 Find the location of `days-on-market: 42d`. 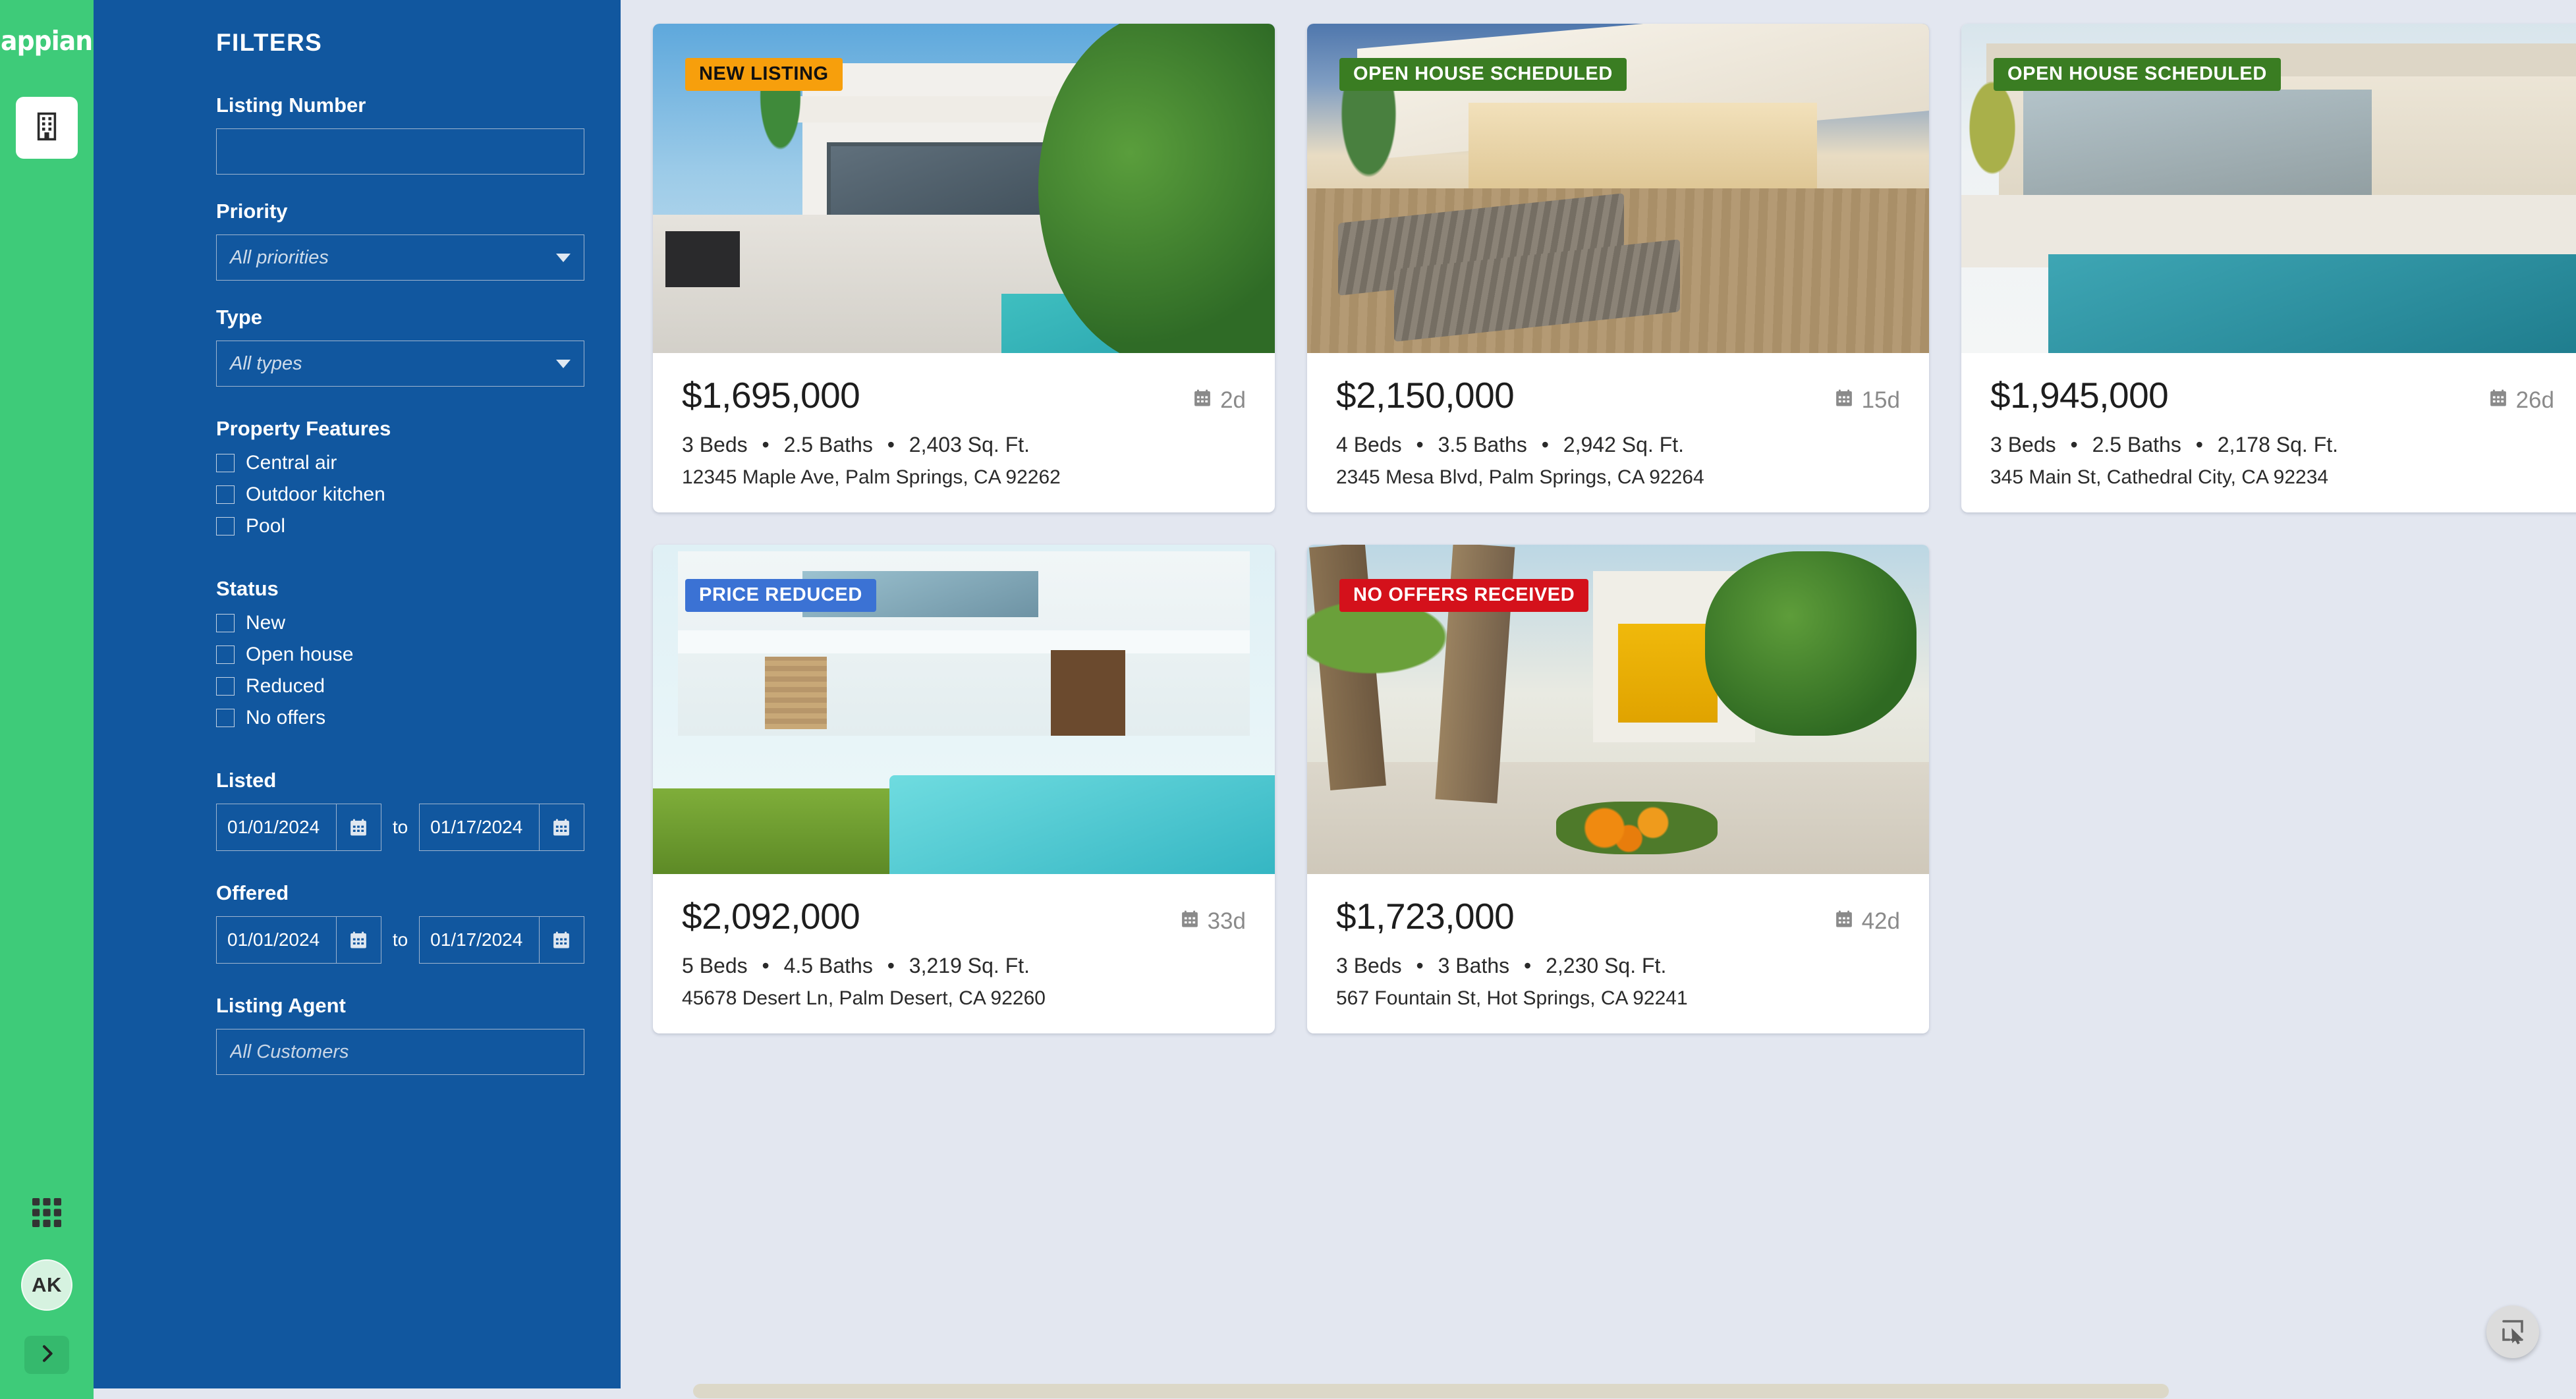

days-on-market: 42d is located at coordinates (1867, 922).